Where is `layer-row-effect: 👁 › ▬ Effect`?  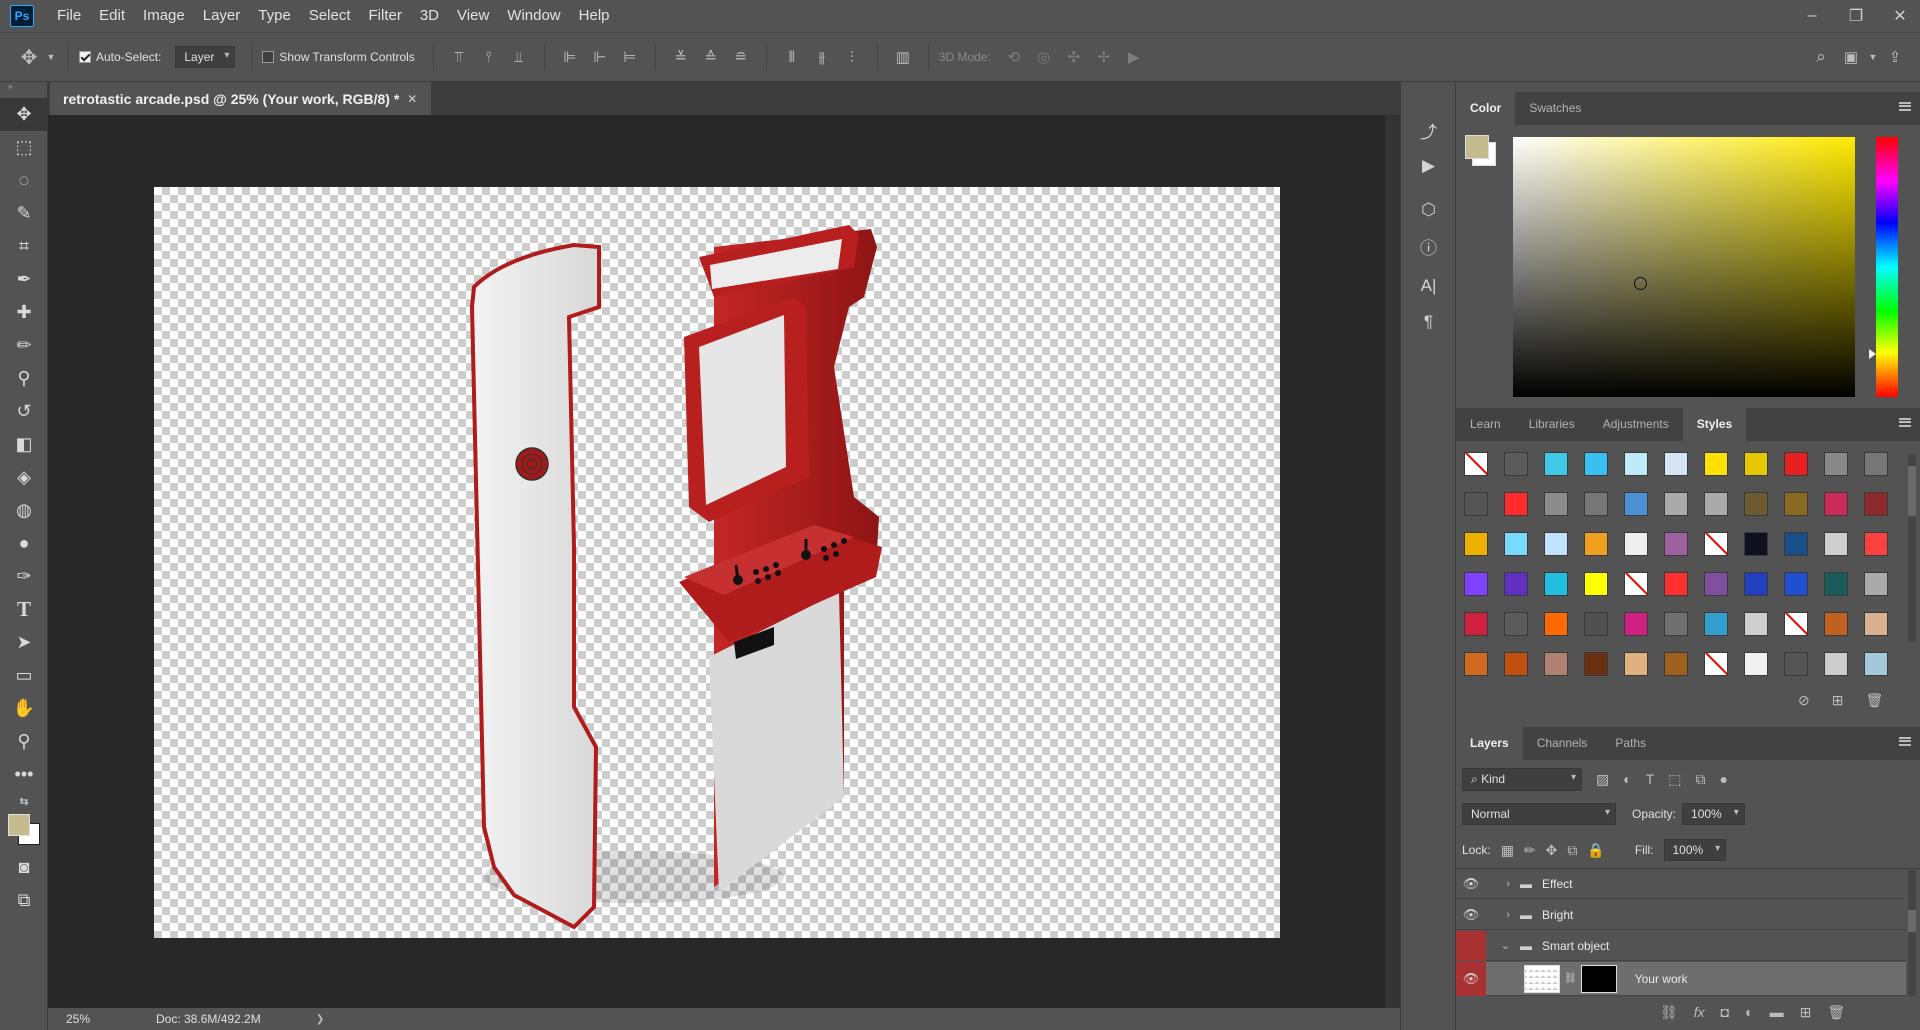
layer-row-effect: 👁 › ▬ Effect is located at coordinates (1681, 884).